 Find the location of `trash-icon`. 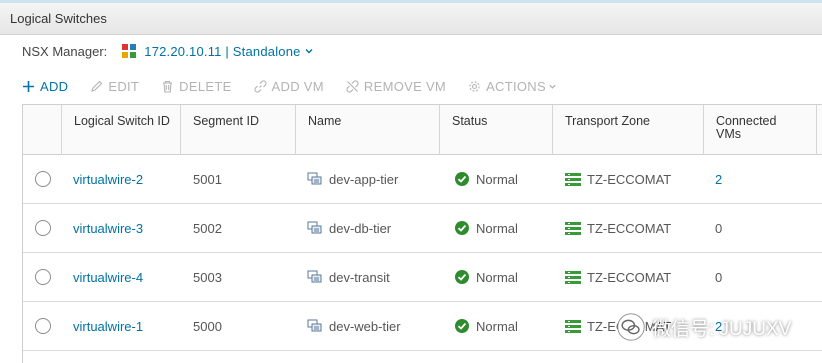

trash-icon is located at coordinates (168, 86).